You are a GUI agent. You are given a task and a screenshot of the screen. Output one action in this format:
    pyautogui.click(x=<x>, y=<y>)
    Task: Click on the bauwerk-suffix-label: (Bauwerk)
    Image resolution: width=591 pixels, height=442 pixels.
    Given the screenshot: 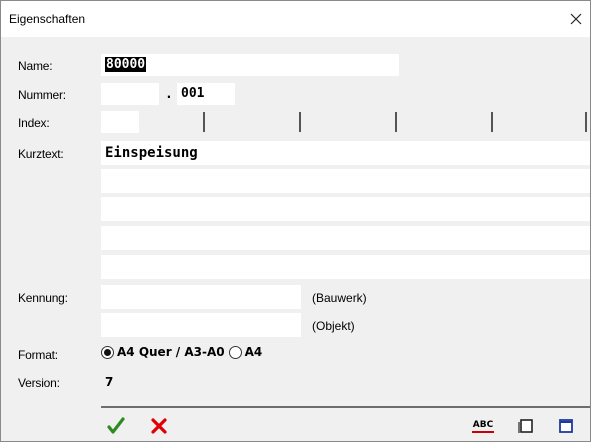 What is the action you would take?
    pyautogui.click(x=339, y=298)
    